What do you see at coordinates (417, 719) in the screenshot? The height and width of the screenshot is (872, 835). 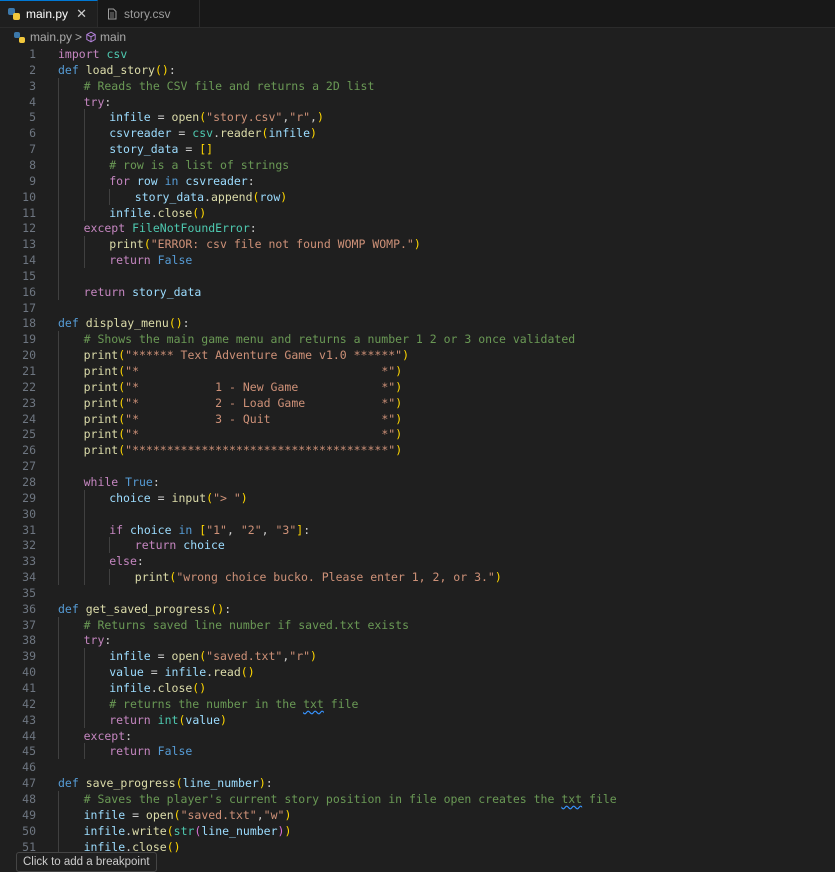 I see `code-line: 43 return int(value)` at bounding box center [417, 719].